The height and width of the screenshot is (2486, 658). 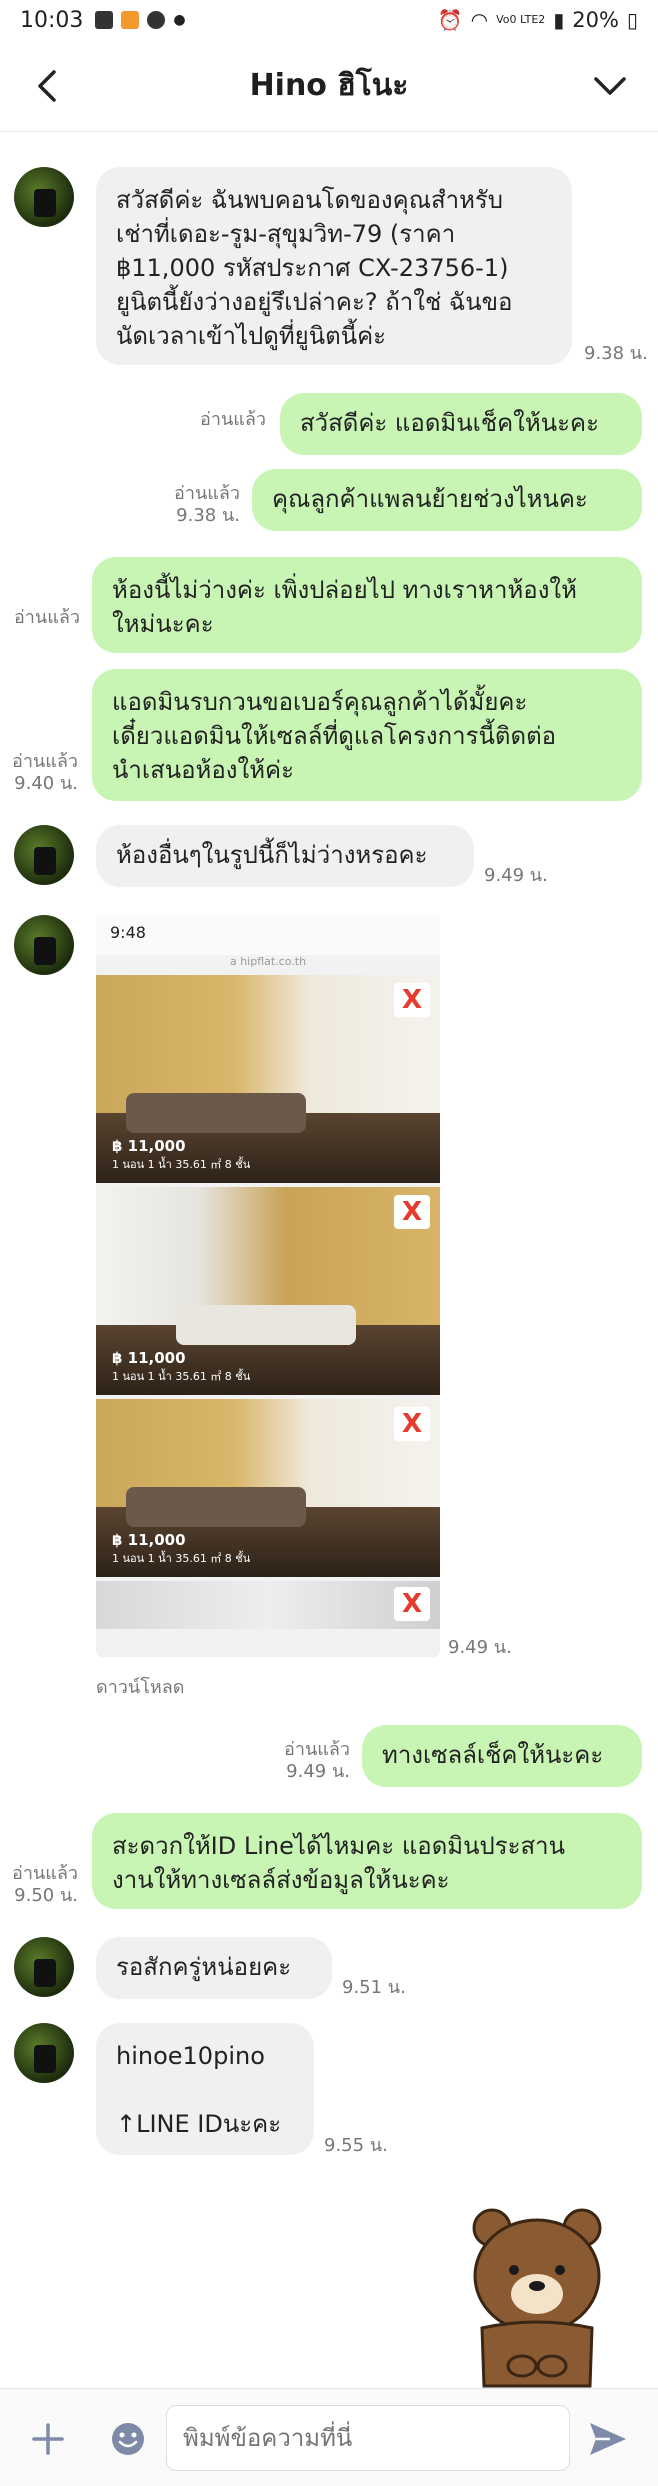 What do you see at coordinates (48, 2439) in the screenshot?
I see `plus-icon` at bounding box center [48, 2439].